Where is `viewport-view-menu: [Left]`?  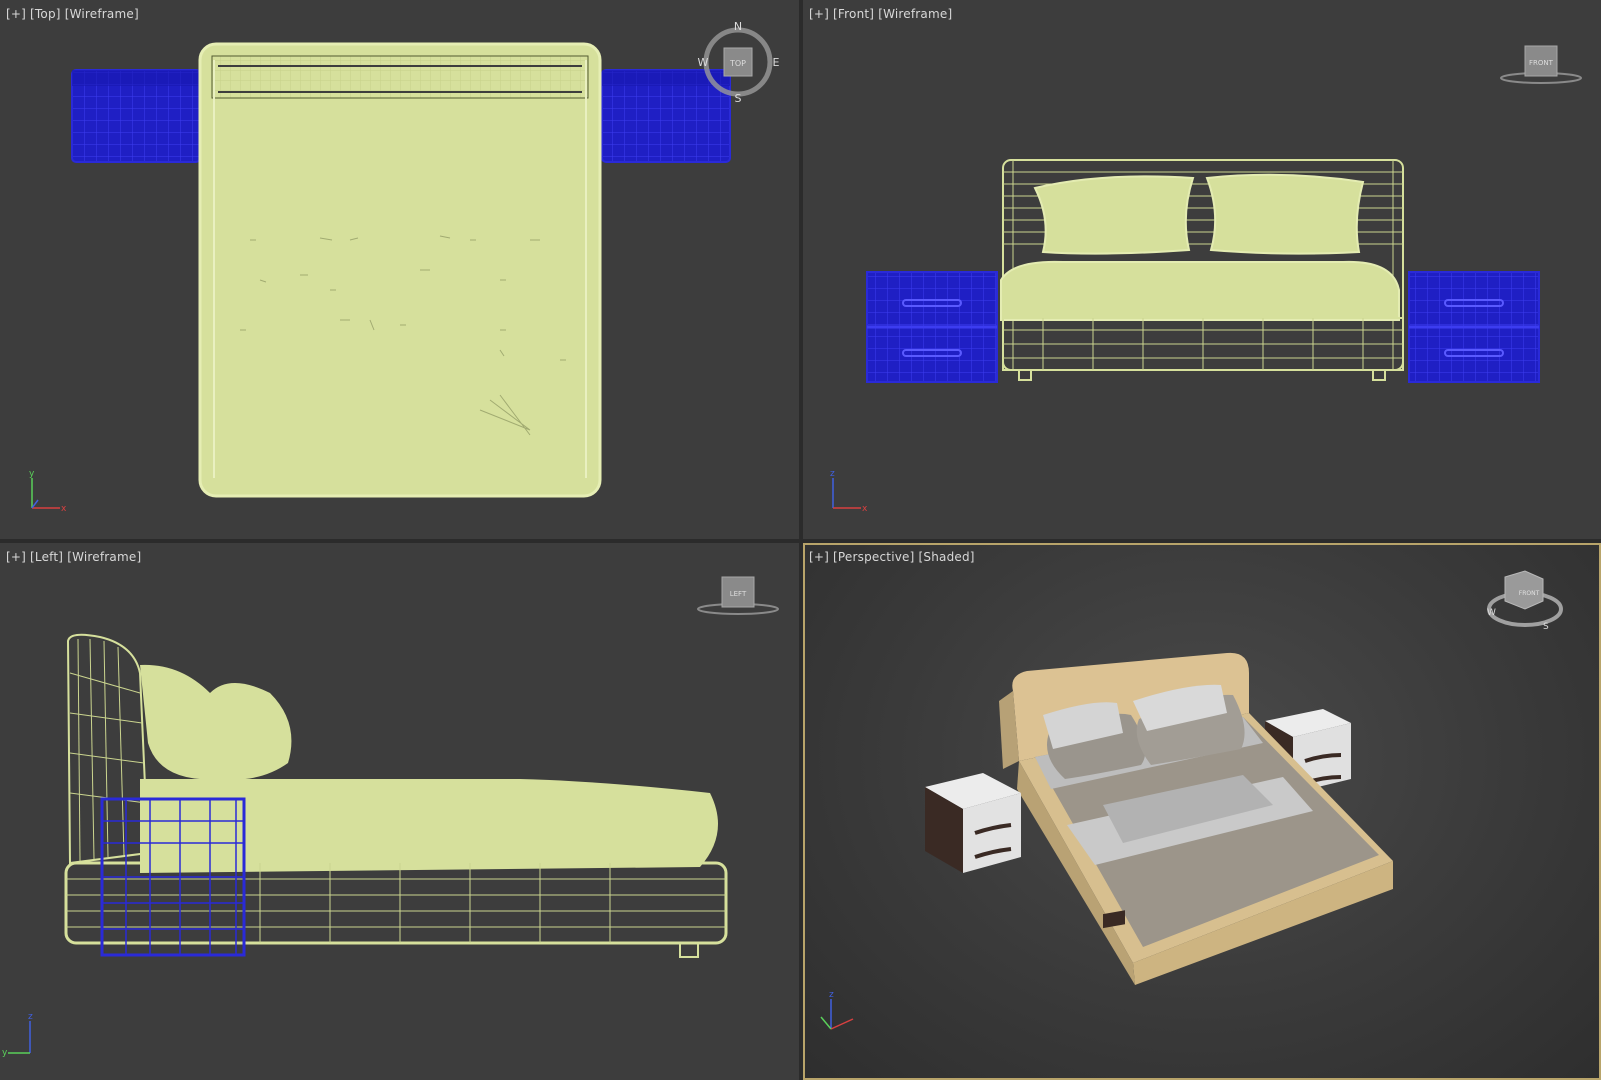 viewport-view-menu: [Left] is located at coordinates (46, 557).